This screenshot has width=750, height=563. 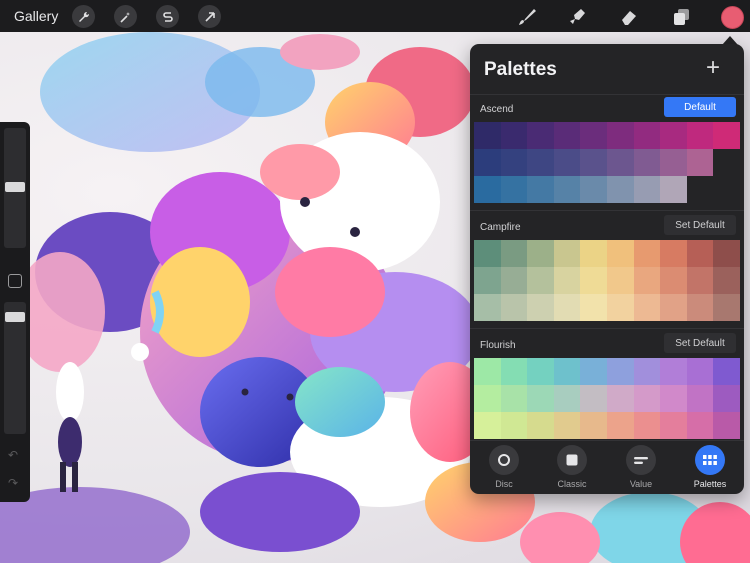 What do you see at coordinates (527, 17) in the screenshot?
I see `brush-icon` at bounding box center [527, 17].